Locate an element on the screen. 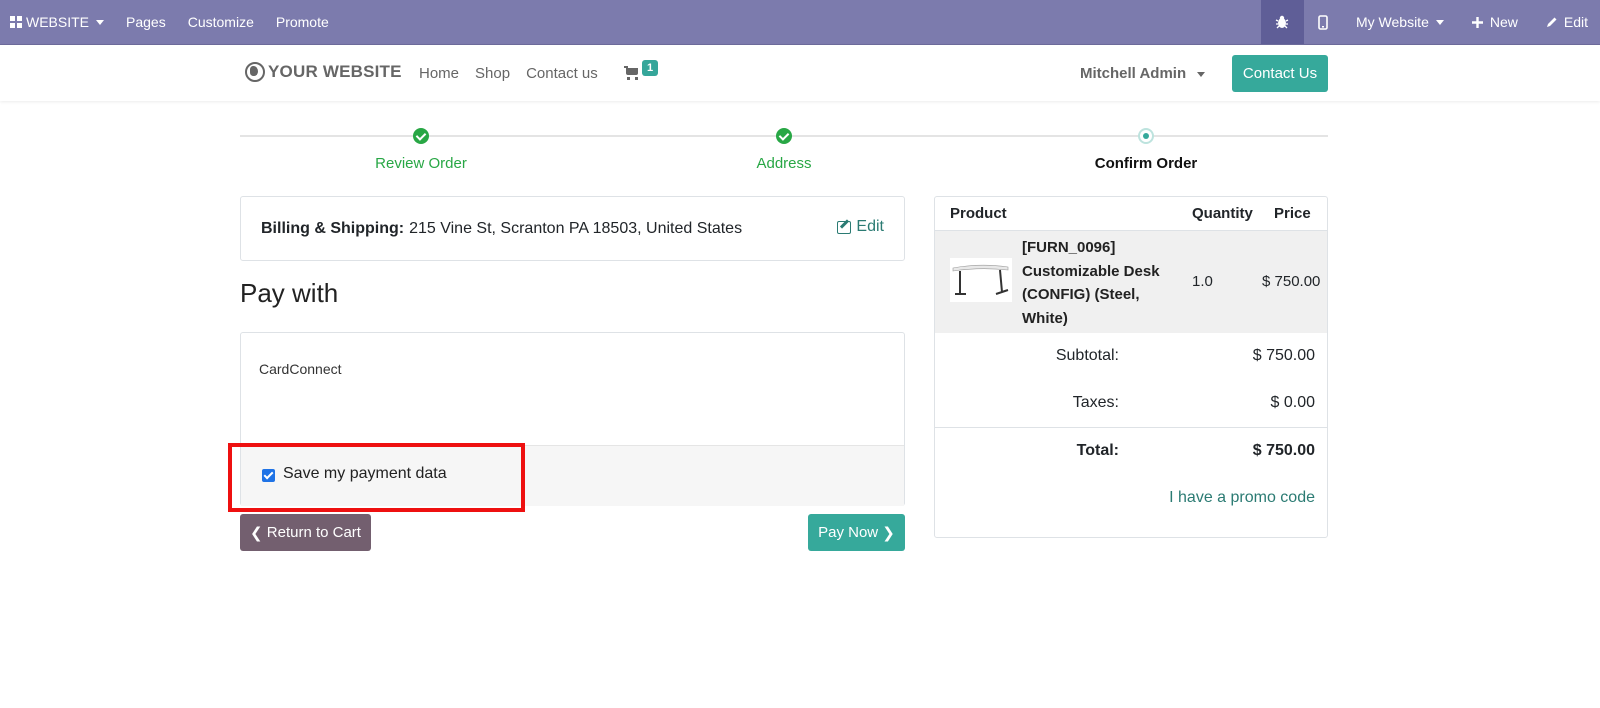 The width and height of the screenshot is (1600, 708). mobile-icon is located at coordinates (1323, 22).